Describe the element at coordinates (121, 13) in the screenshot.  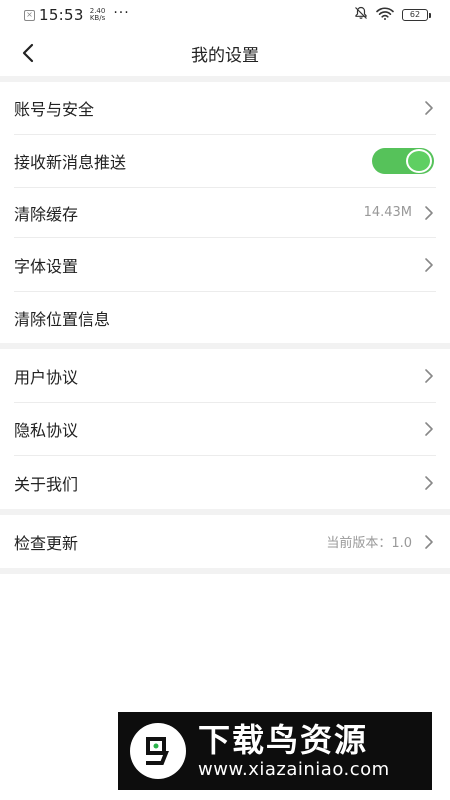
I see `more-notifications-icon: ···` at that location.